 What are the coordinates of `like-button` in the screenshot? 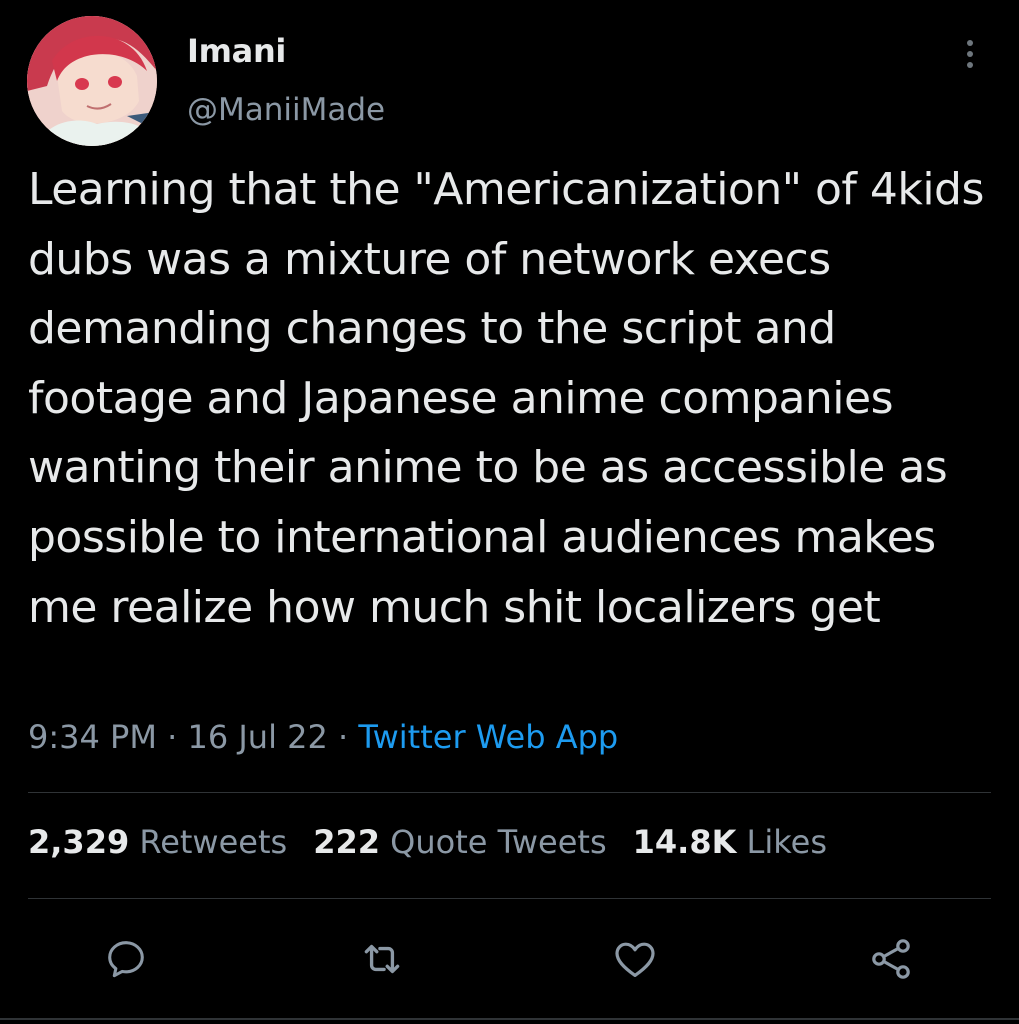 It's located at (635, 959).